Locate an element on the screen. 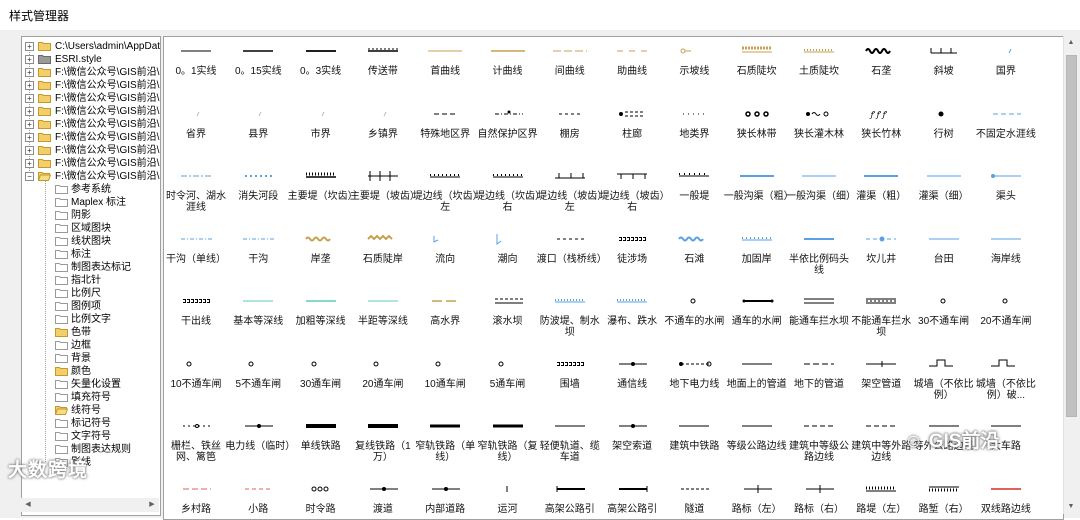  symbol-cell: 灌渠（粗） is located at coordinates (881, 196).